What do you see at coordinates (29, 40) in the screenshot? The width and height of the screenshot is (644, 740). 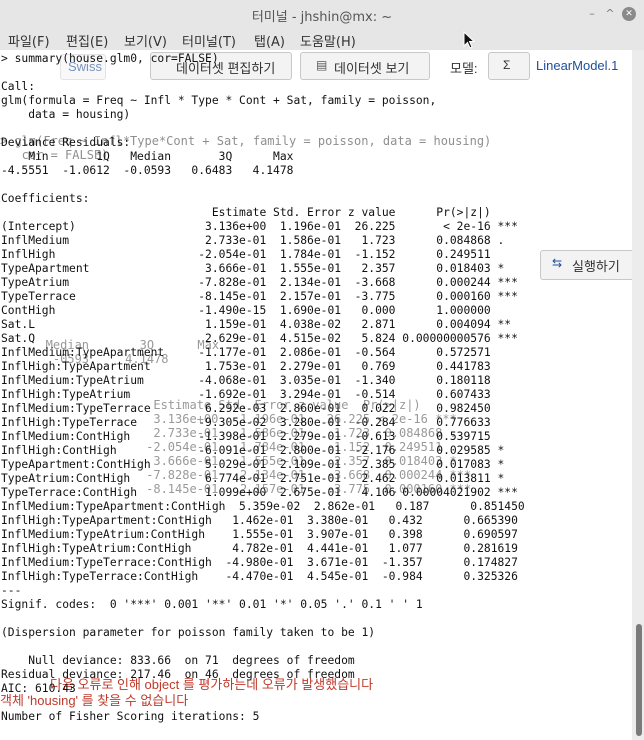 I see `menu-file: 파일(F)` at bounding box center [29, 40].